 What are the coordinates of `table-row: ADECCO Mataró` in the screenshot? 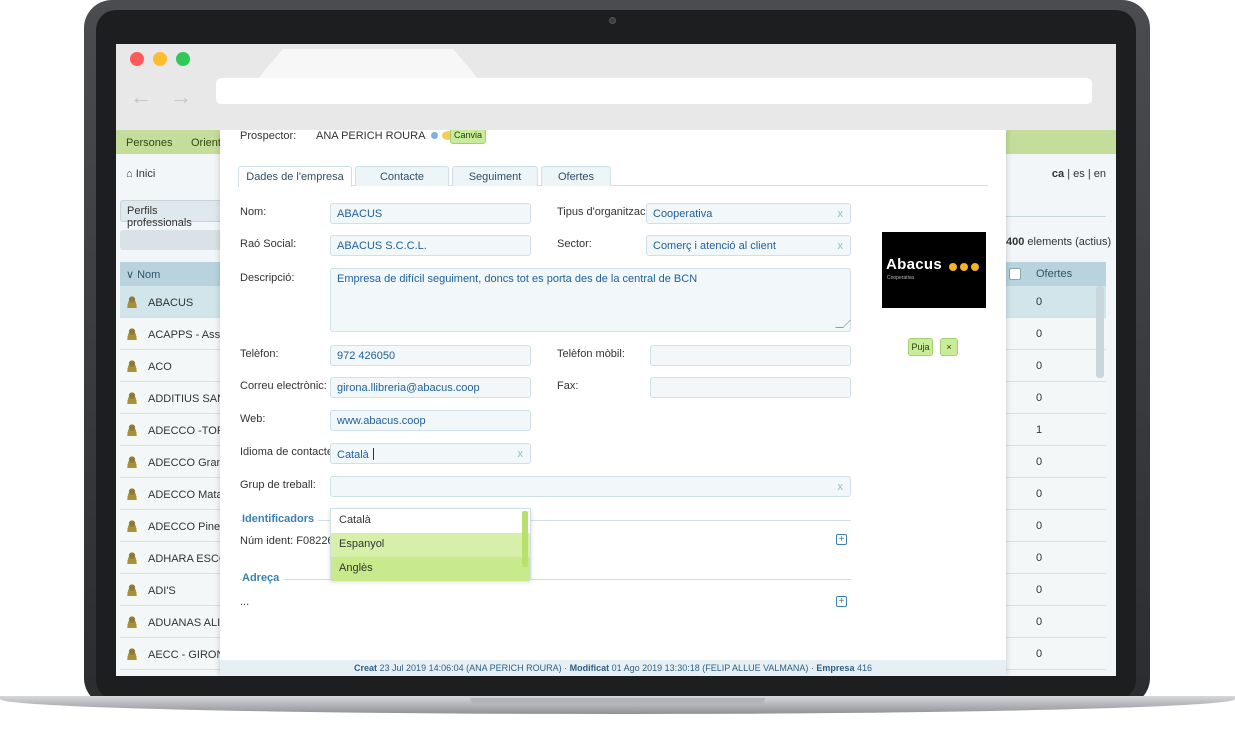 It's located at (175, 494).